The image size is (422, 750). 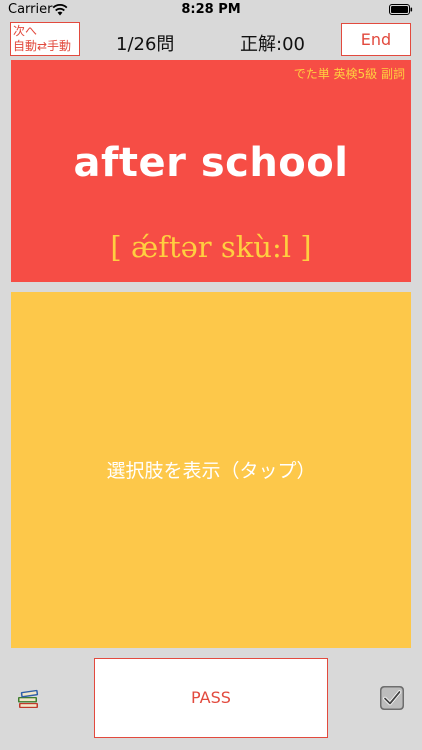 I want to click on status-bar: Carrier 8:28 PM, so click(x=211, y=10).